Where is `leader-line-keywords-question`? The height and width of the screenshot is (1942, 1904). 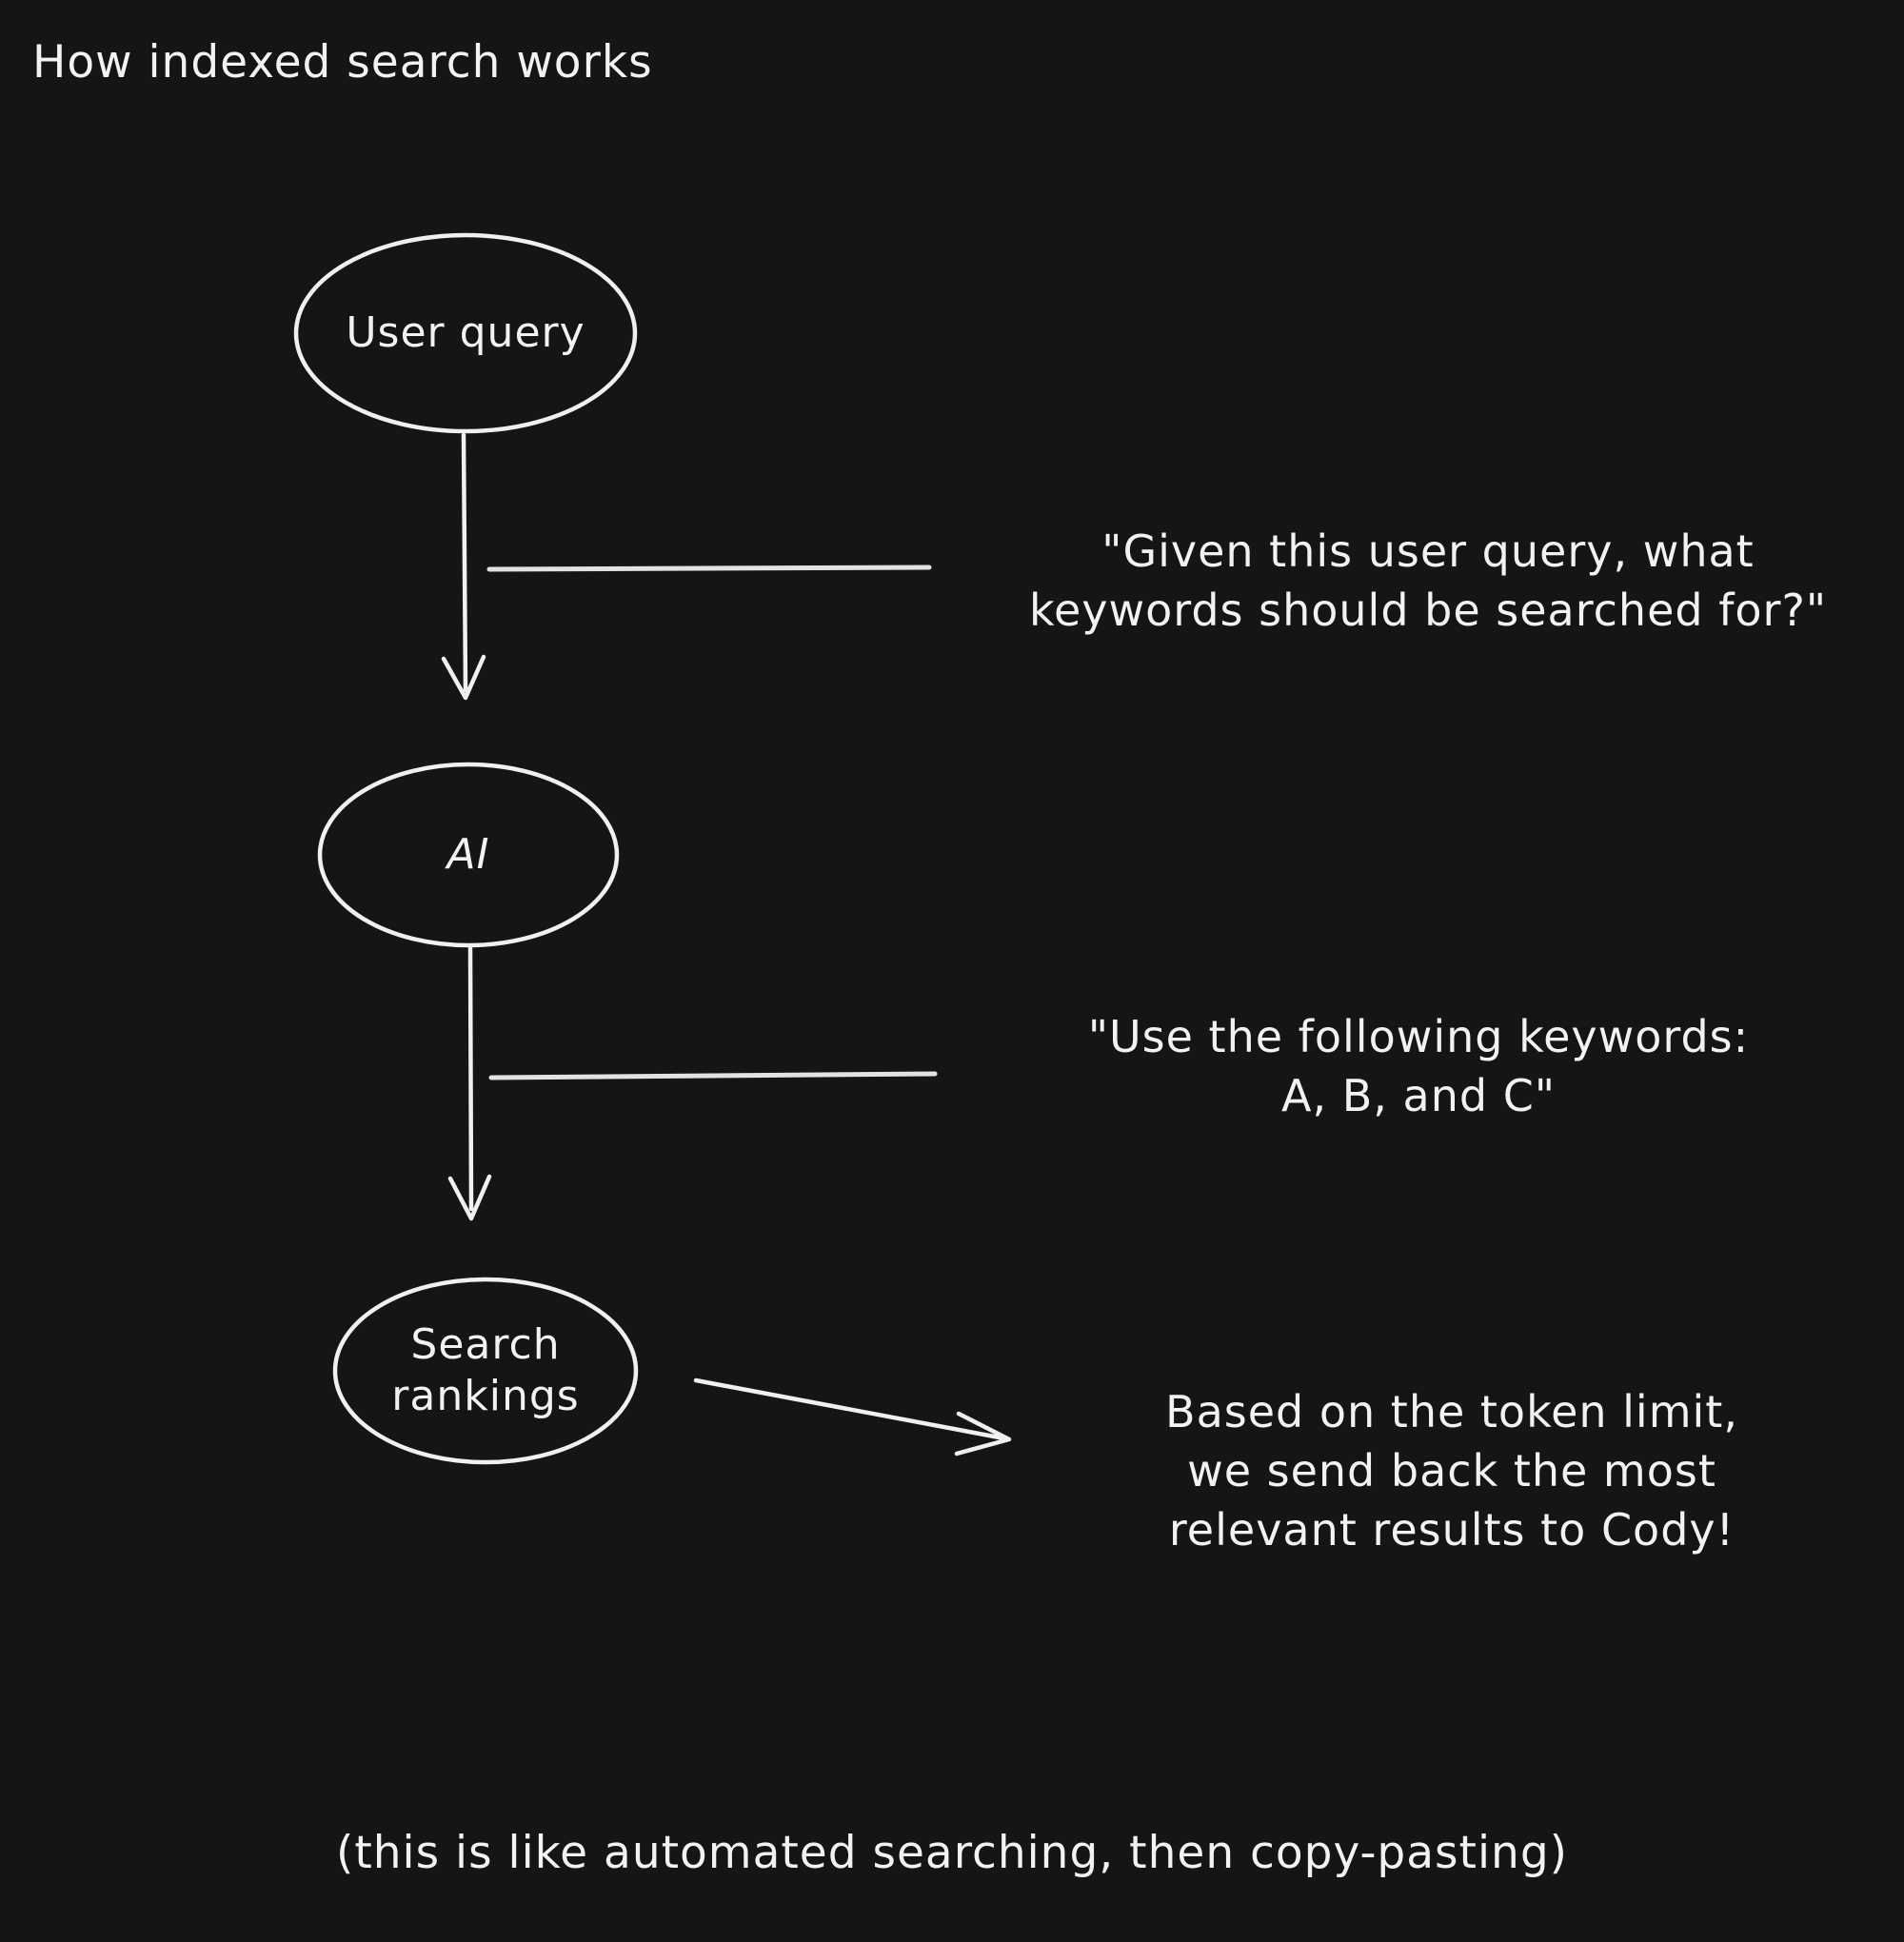 leader-line-keywords-question is located at coordinates (709, 568).